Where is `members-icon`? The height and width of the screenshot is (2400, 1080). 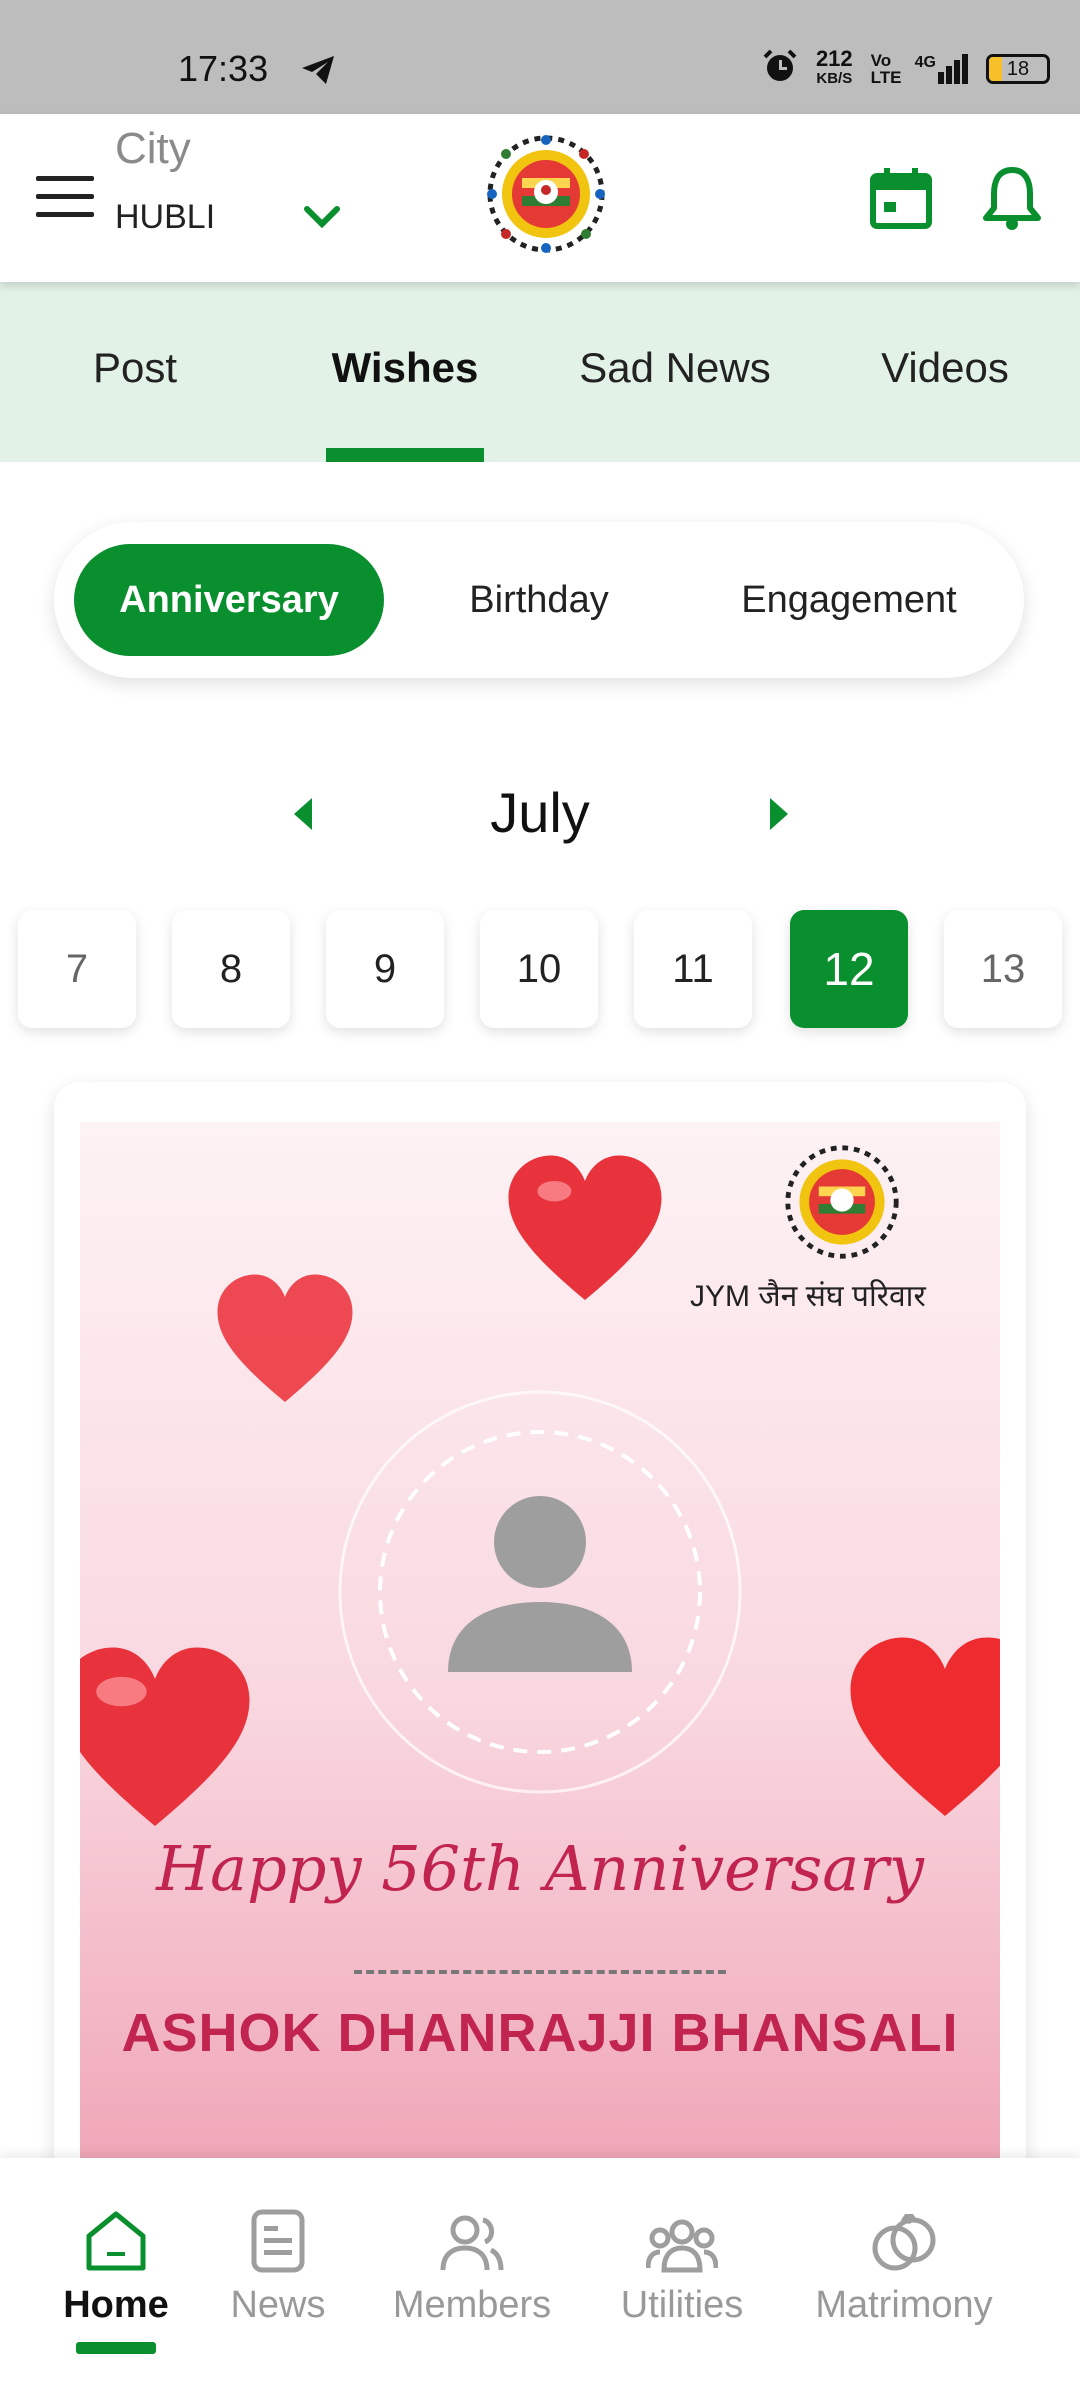 members-icon is located at coordinates (472, 2236).